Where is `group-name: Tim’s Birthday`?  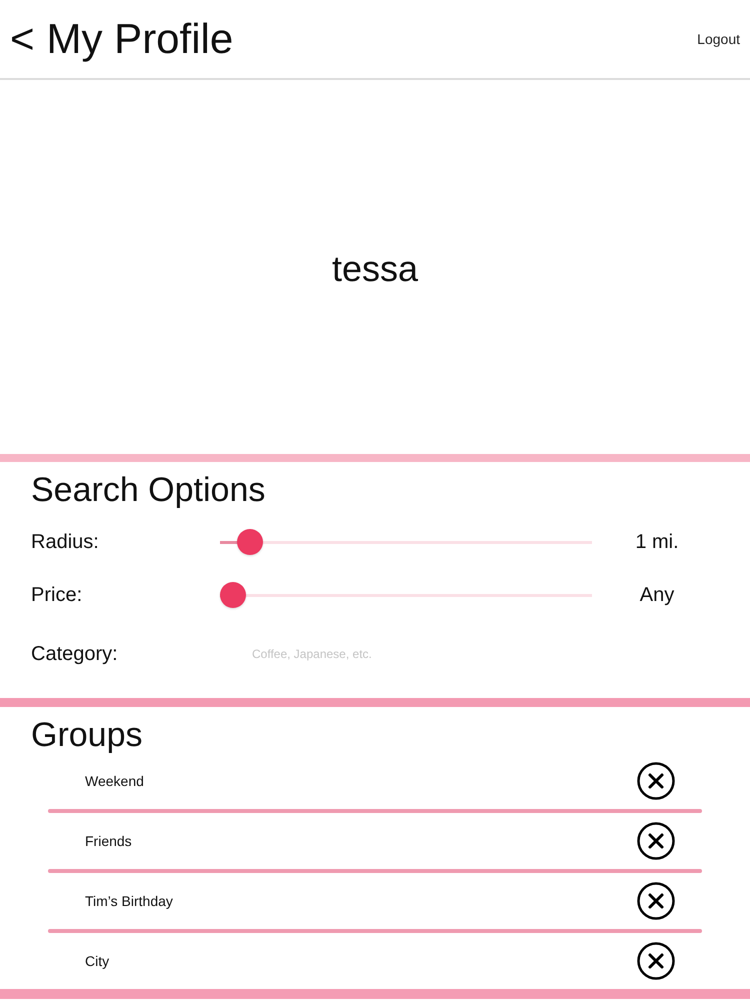
group-name: Tim’s Birthday is located at coordinates (129, 901).